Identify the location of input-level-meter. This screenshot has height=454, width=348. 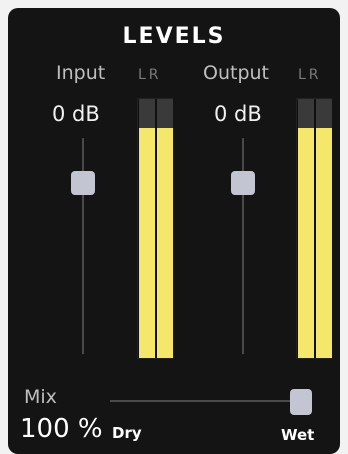
(155, 228).